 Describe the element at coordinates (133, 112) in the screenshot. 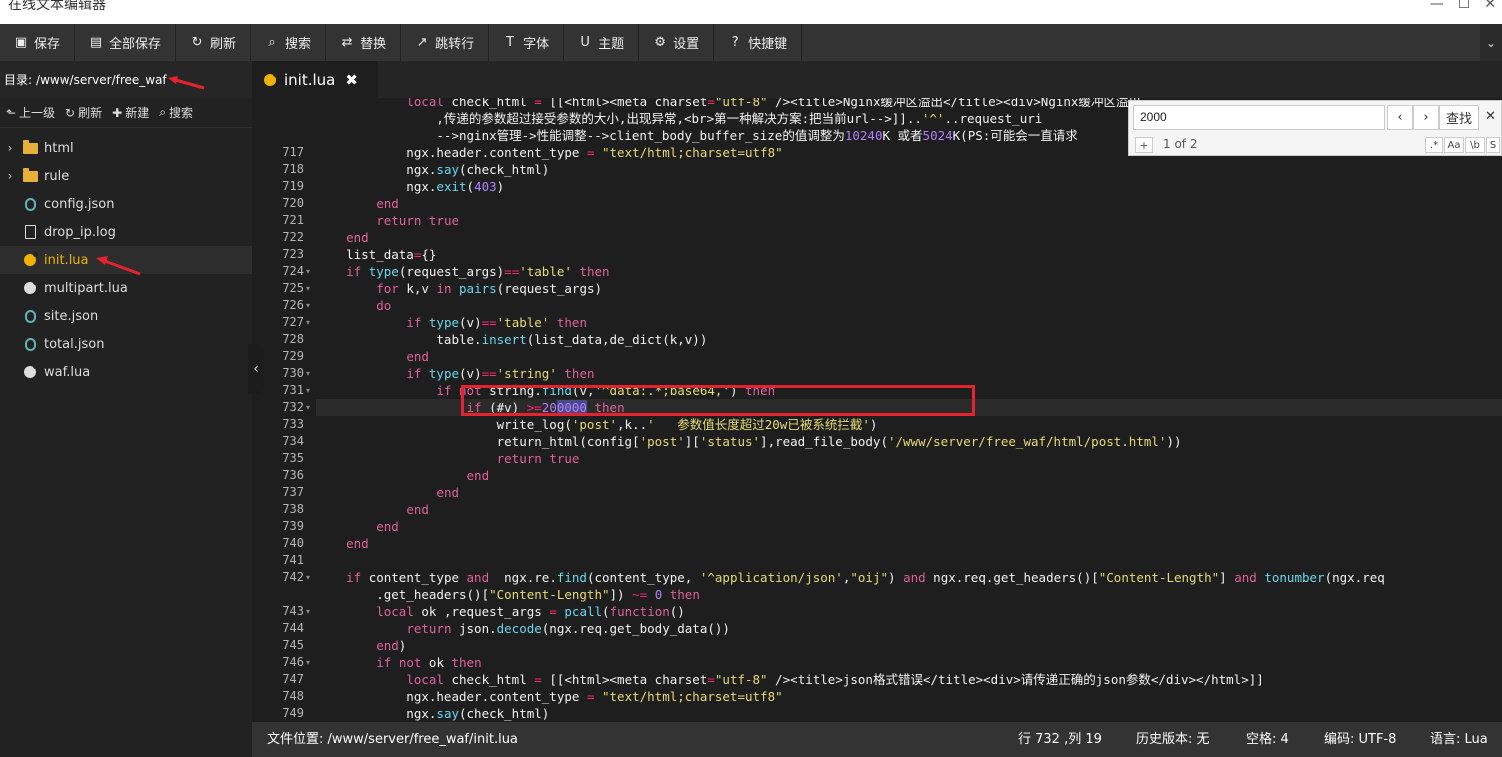

I see `new-file-button: ✚ 新建` at that location.